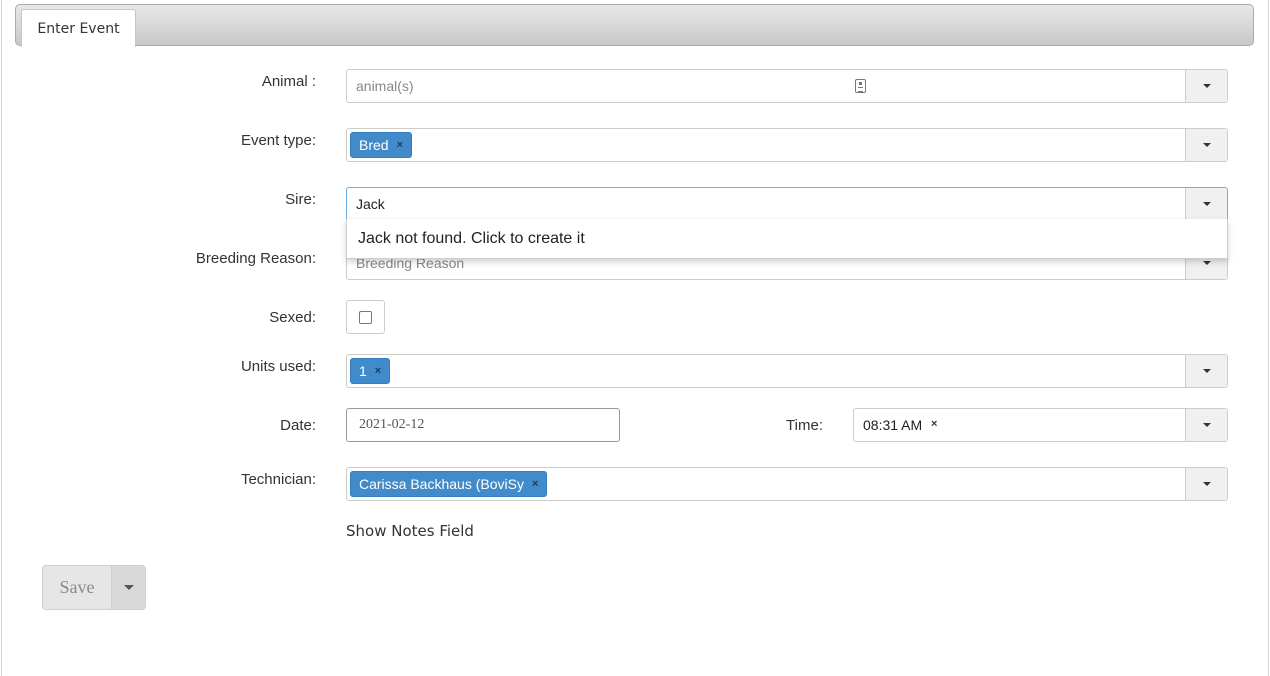 The image size is (1270, 676). Describe the element at coordinates (410, 531) in the screenshot. I see `show-notes-link: Show Notes Field` at that location.